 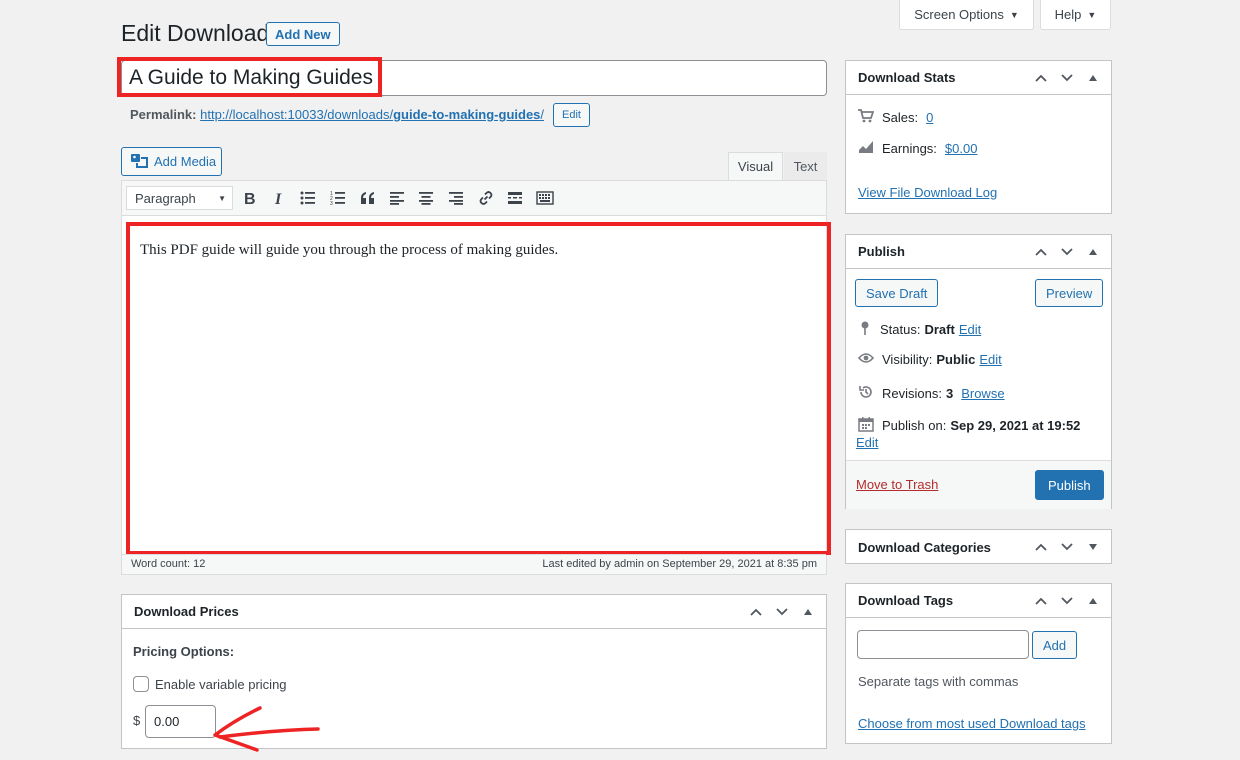 What do you see at coordinates (938, 681) in the screenshot?
I see `tags-hint: Separate tags with commas` at bounding box center [938, 681].